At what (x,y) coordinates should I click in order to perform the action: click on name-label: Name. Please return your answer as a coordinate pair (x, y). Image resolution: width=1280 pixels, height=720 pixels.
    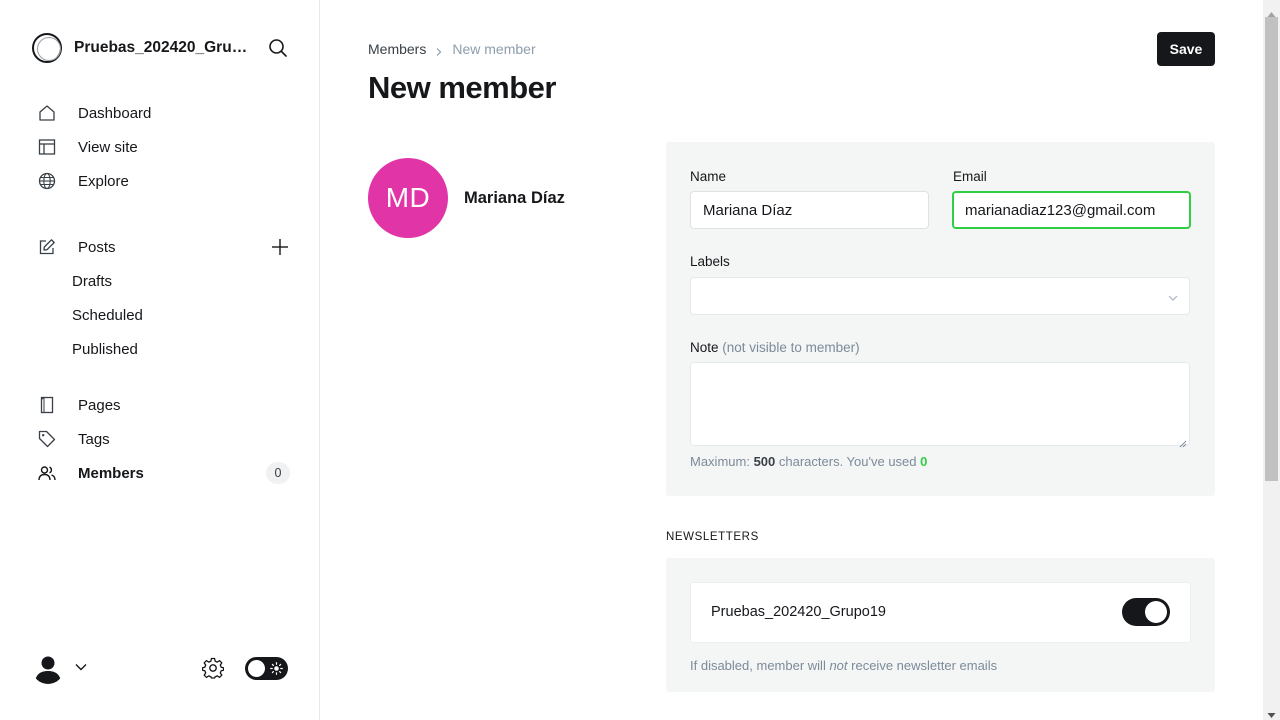
    Looking at the image, I should click on (708, 176).